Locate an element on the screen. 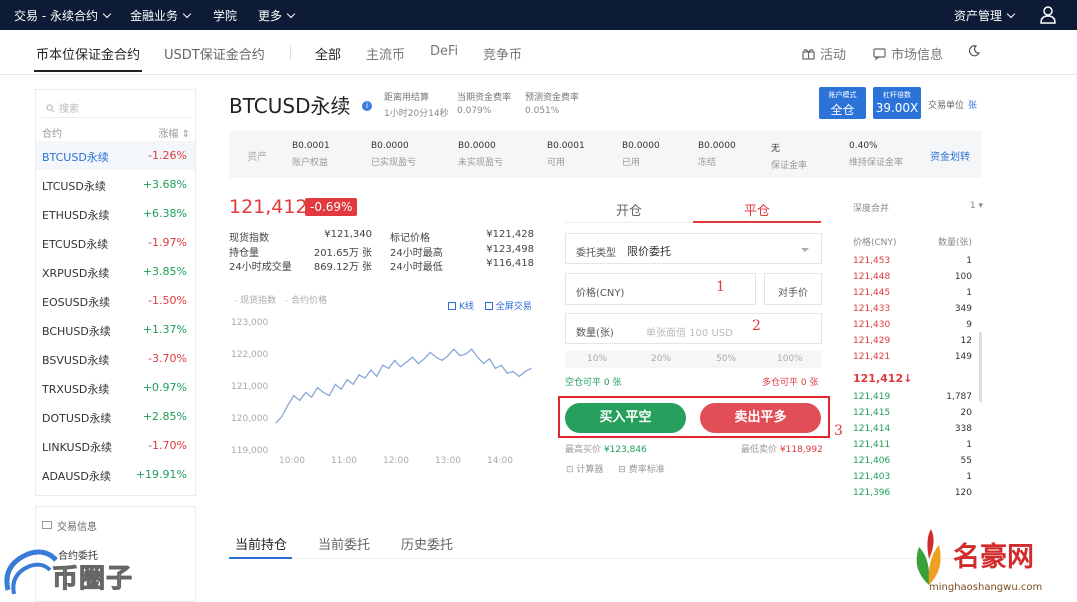 This screenshot has height=602, width=1077. bid-qty: 1 is located at coordinates (969, 445).